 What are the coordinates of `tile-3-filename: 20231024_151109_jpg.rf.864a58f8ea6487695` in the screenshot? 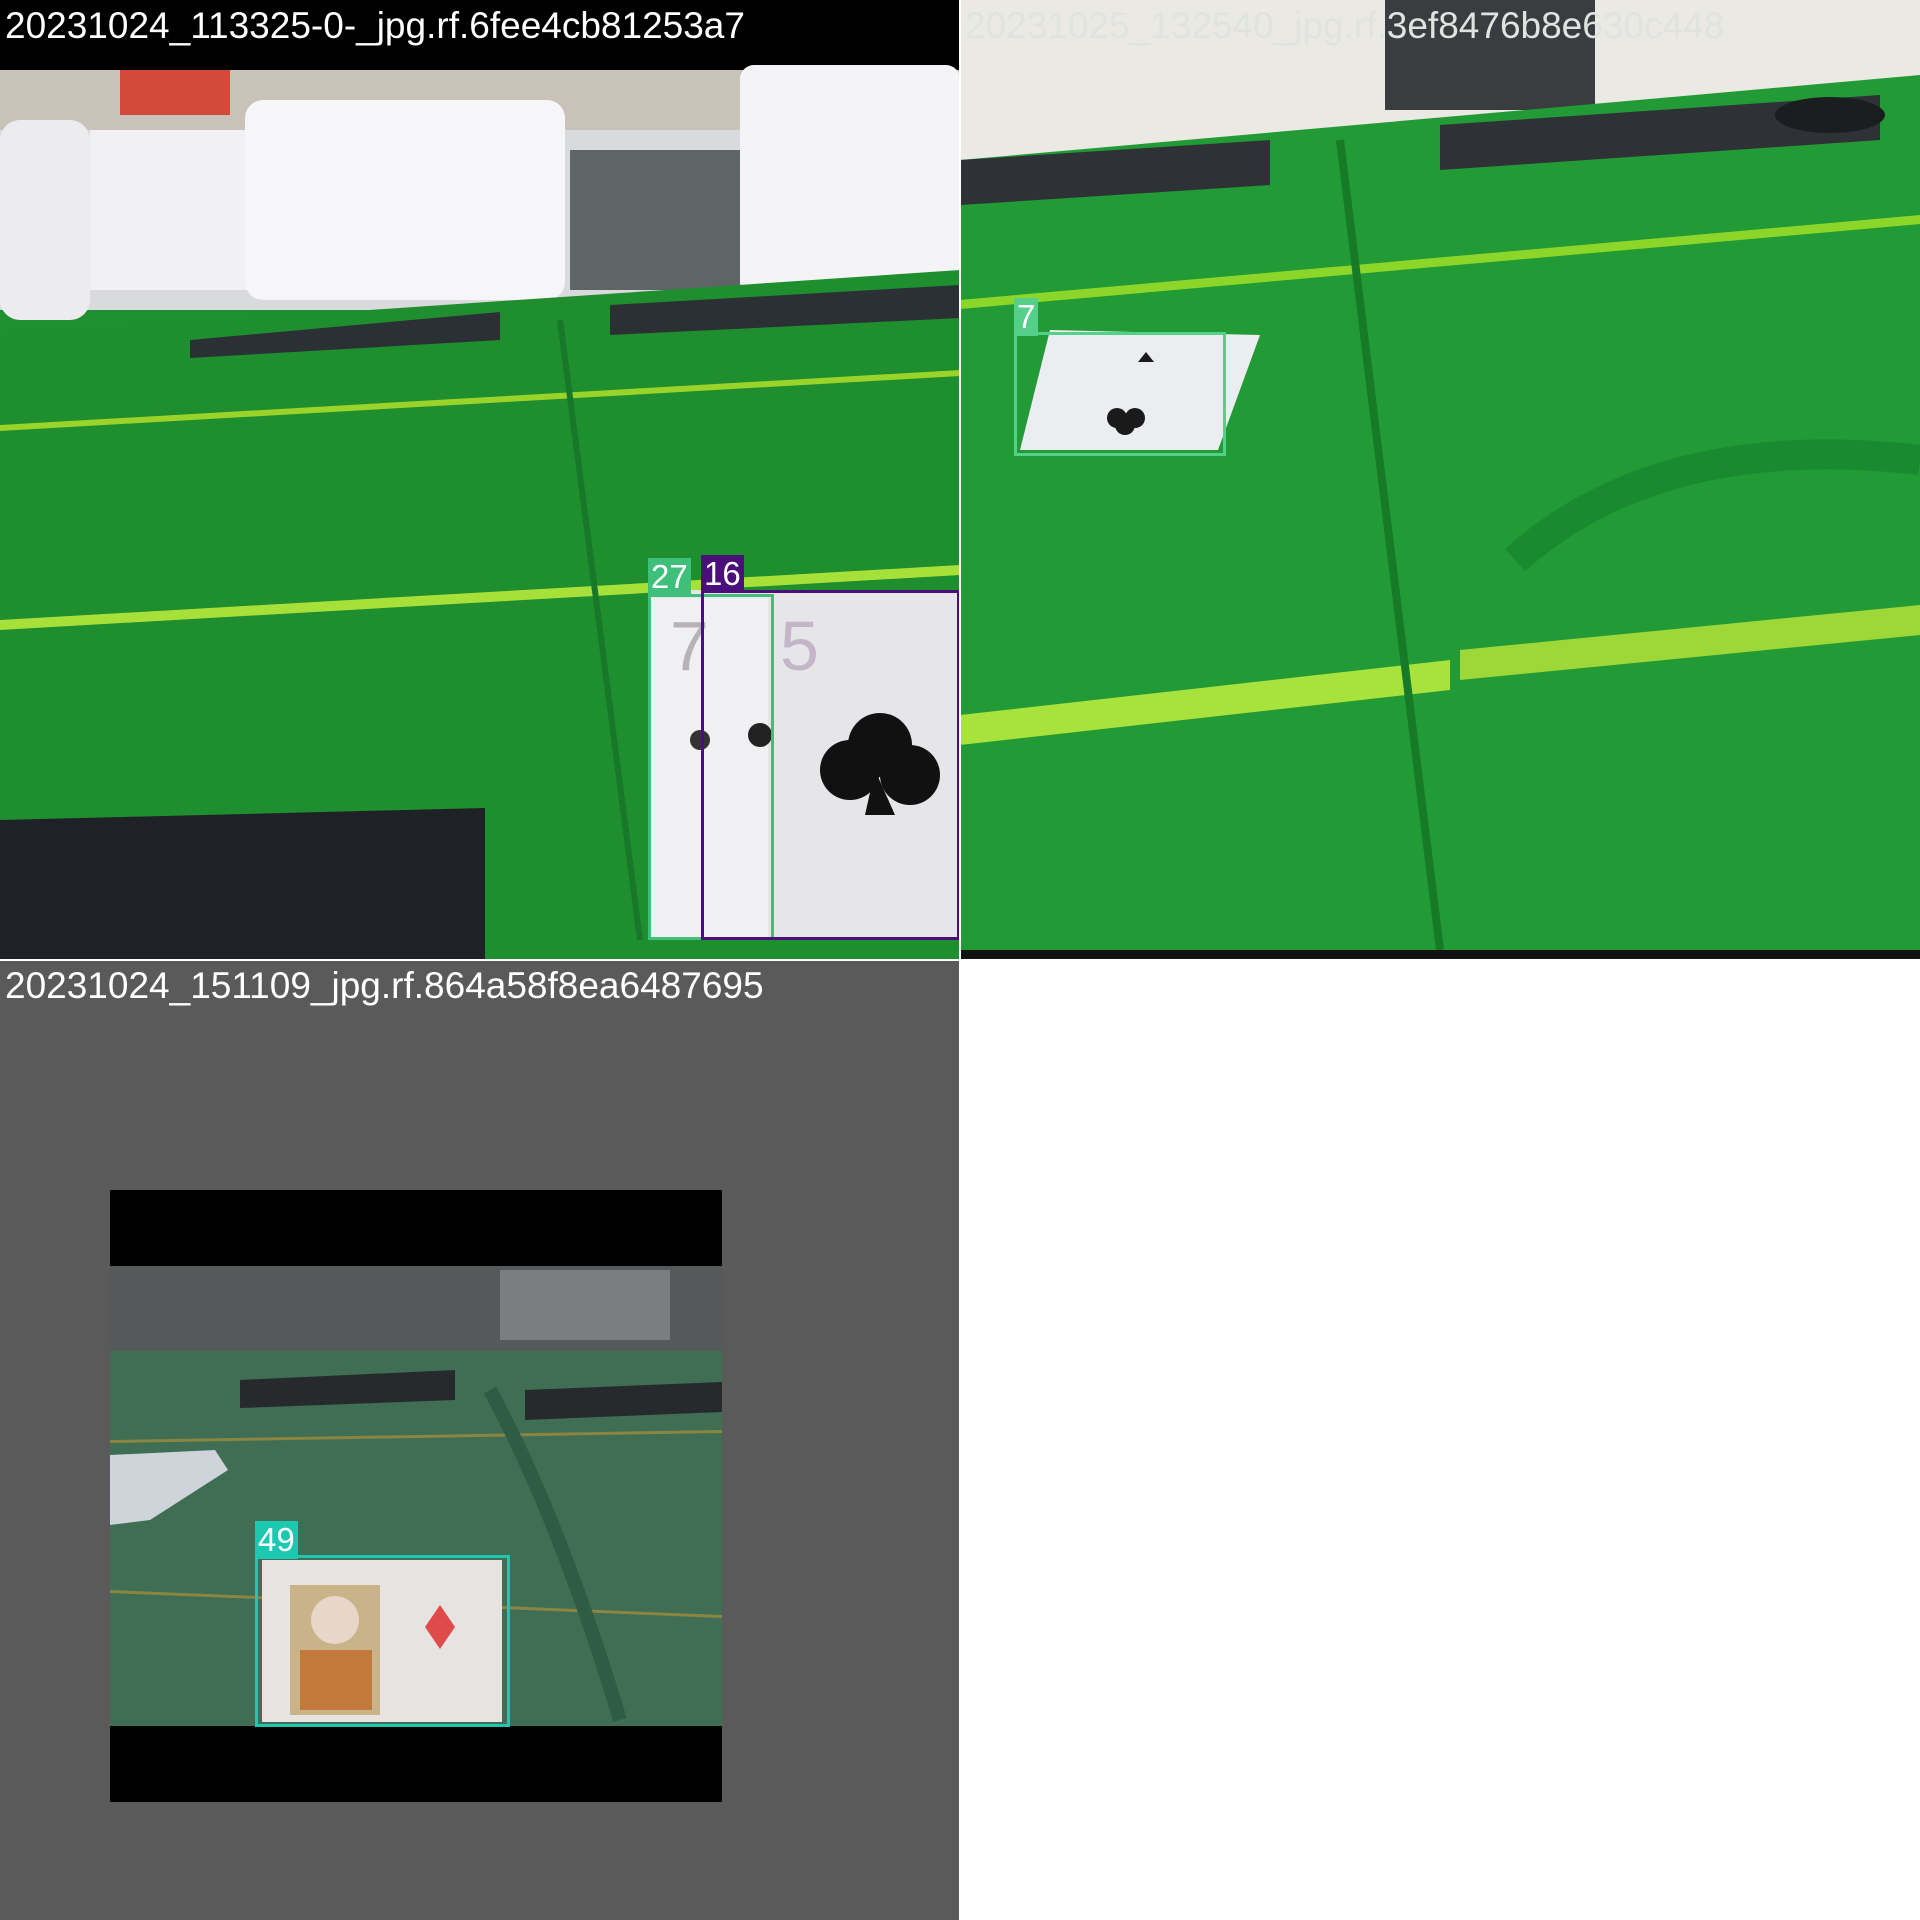 It's located at (384, 985).